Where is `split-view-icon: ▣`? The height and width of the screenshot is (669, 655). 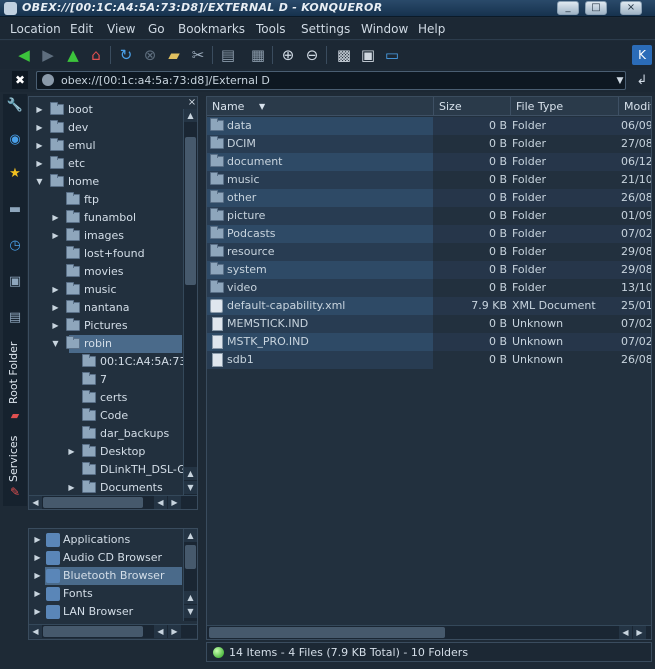
split-view-icon: ▣ is located at coordinates (368, 55).